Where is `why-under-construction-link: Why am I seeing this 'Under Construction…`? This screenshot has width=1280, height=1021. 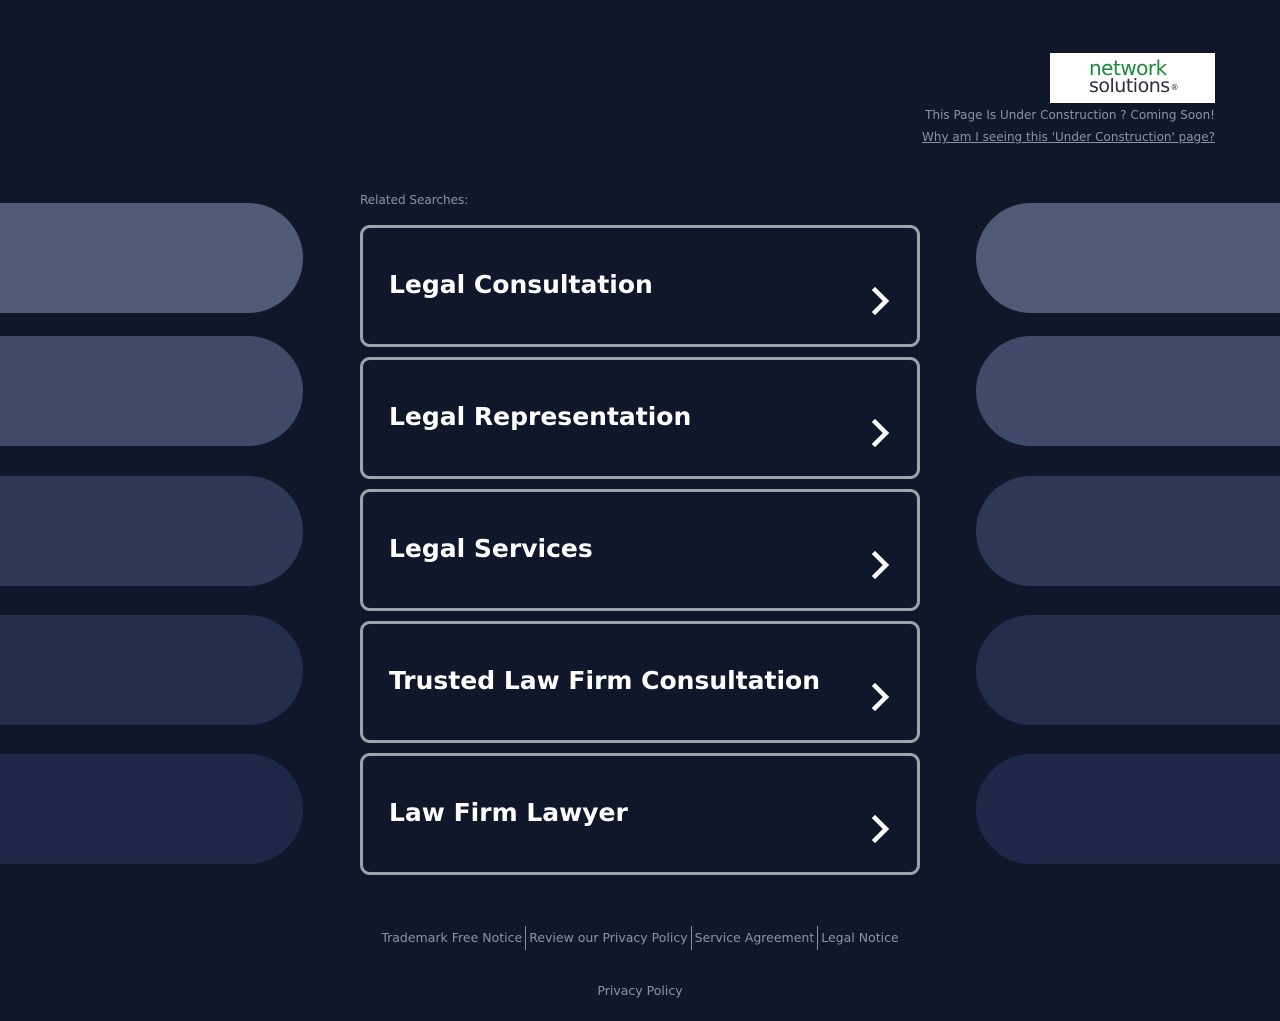 why-under-construction-link: Why am I seeing this 'Under Construction… is located at coordinates (1068, 137).